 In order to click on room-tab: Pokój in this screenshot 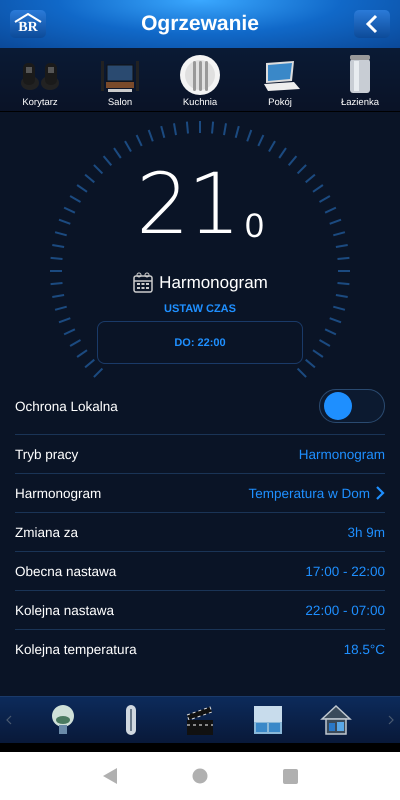, I will do `click(280, 80)`.